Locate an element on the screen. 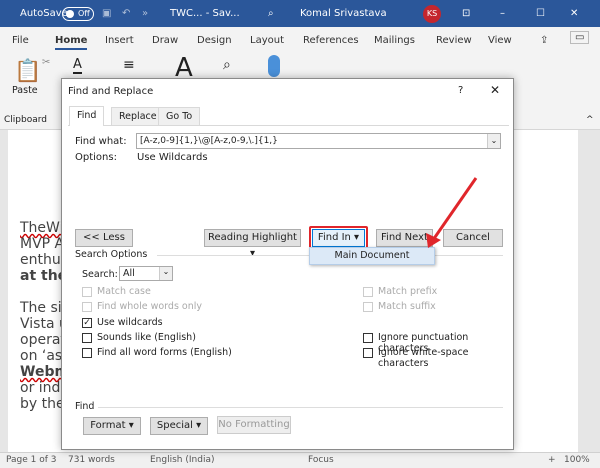 This screenshot has height=468, width=600. ribbon-display-icon: ⊡ is located at coordinates (466, 13).